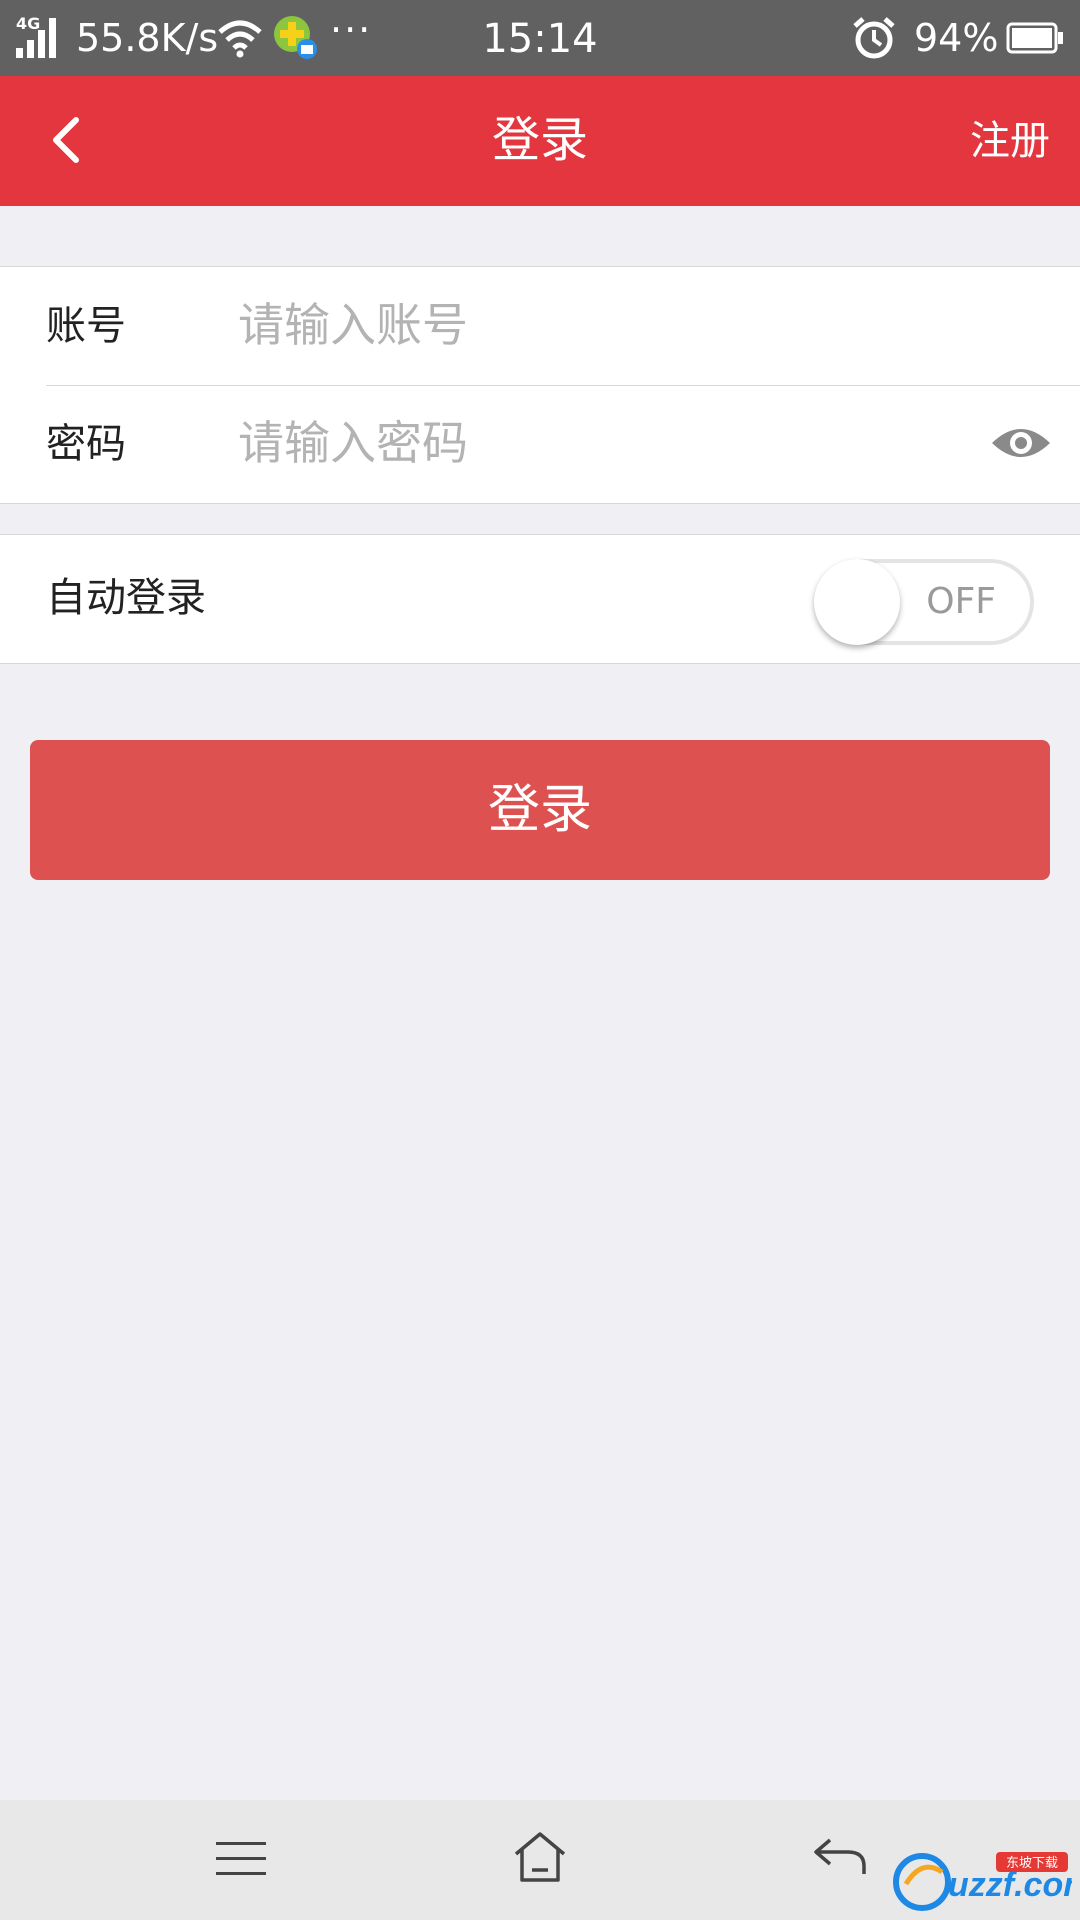 The width and height of the screenshot is (1080, 1920). I want to click on auto-login-label: 自动登录, so click(126, 598).